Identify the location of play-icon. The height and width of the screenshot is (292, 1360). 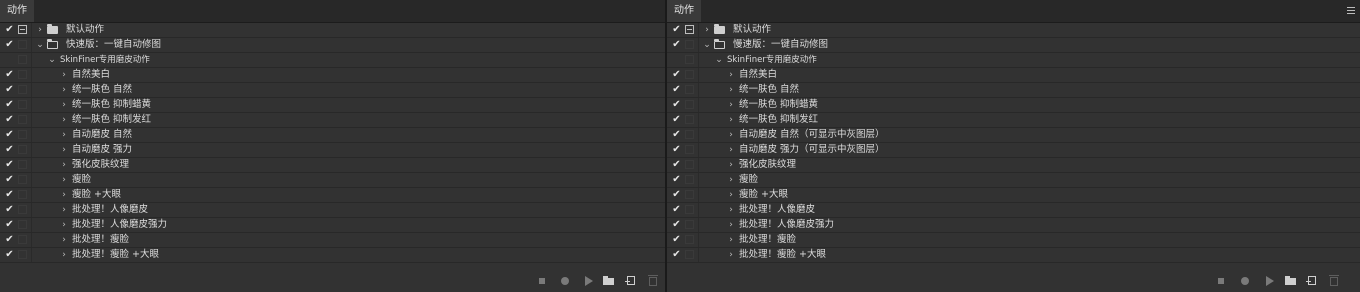
(588, 281).